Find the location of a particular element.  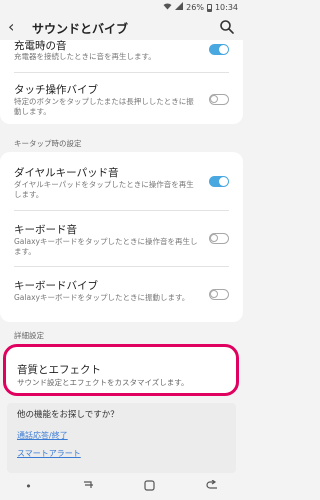

setting-description: 充電器を接続したときに音を再生します。 is located at coordinates (85, 56).